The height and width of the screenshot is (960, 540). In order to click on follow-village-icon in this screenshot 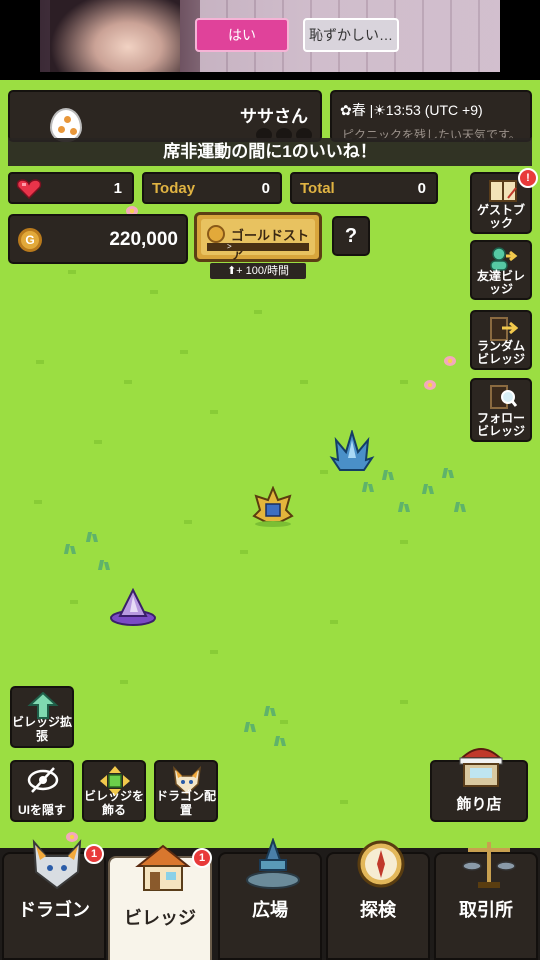, I will do `click(504, 397)`.